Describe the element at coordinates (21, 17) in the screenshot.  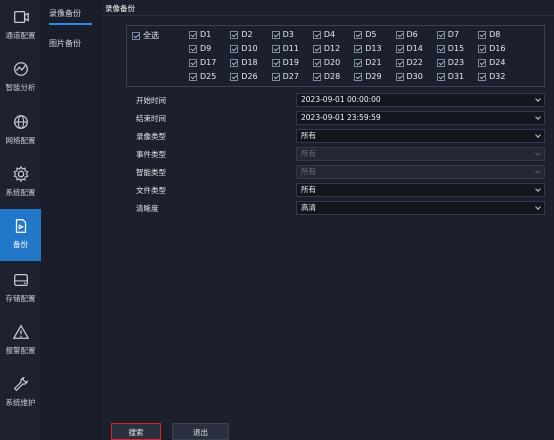
I see `camera-icon` at that location.